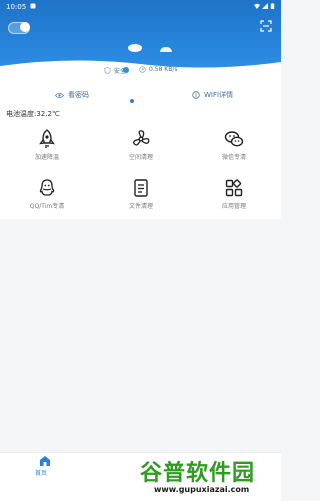  Describe the element at coordinates (196, 95) in the screenshot. I see `info-icon` at that location.